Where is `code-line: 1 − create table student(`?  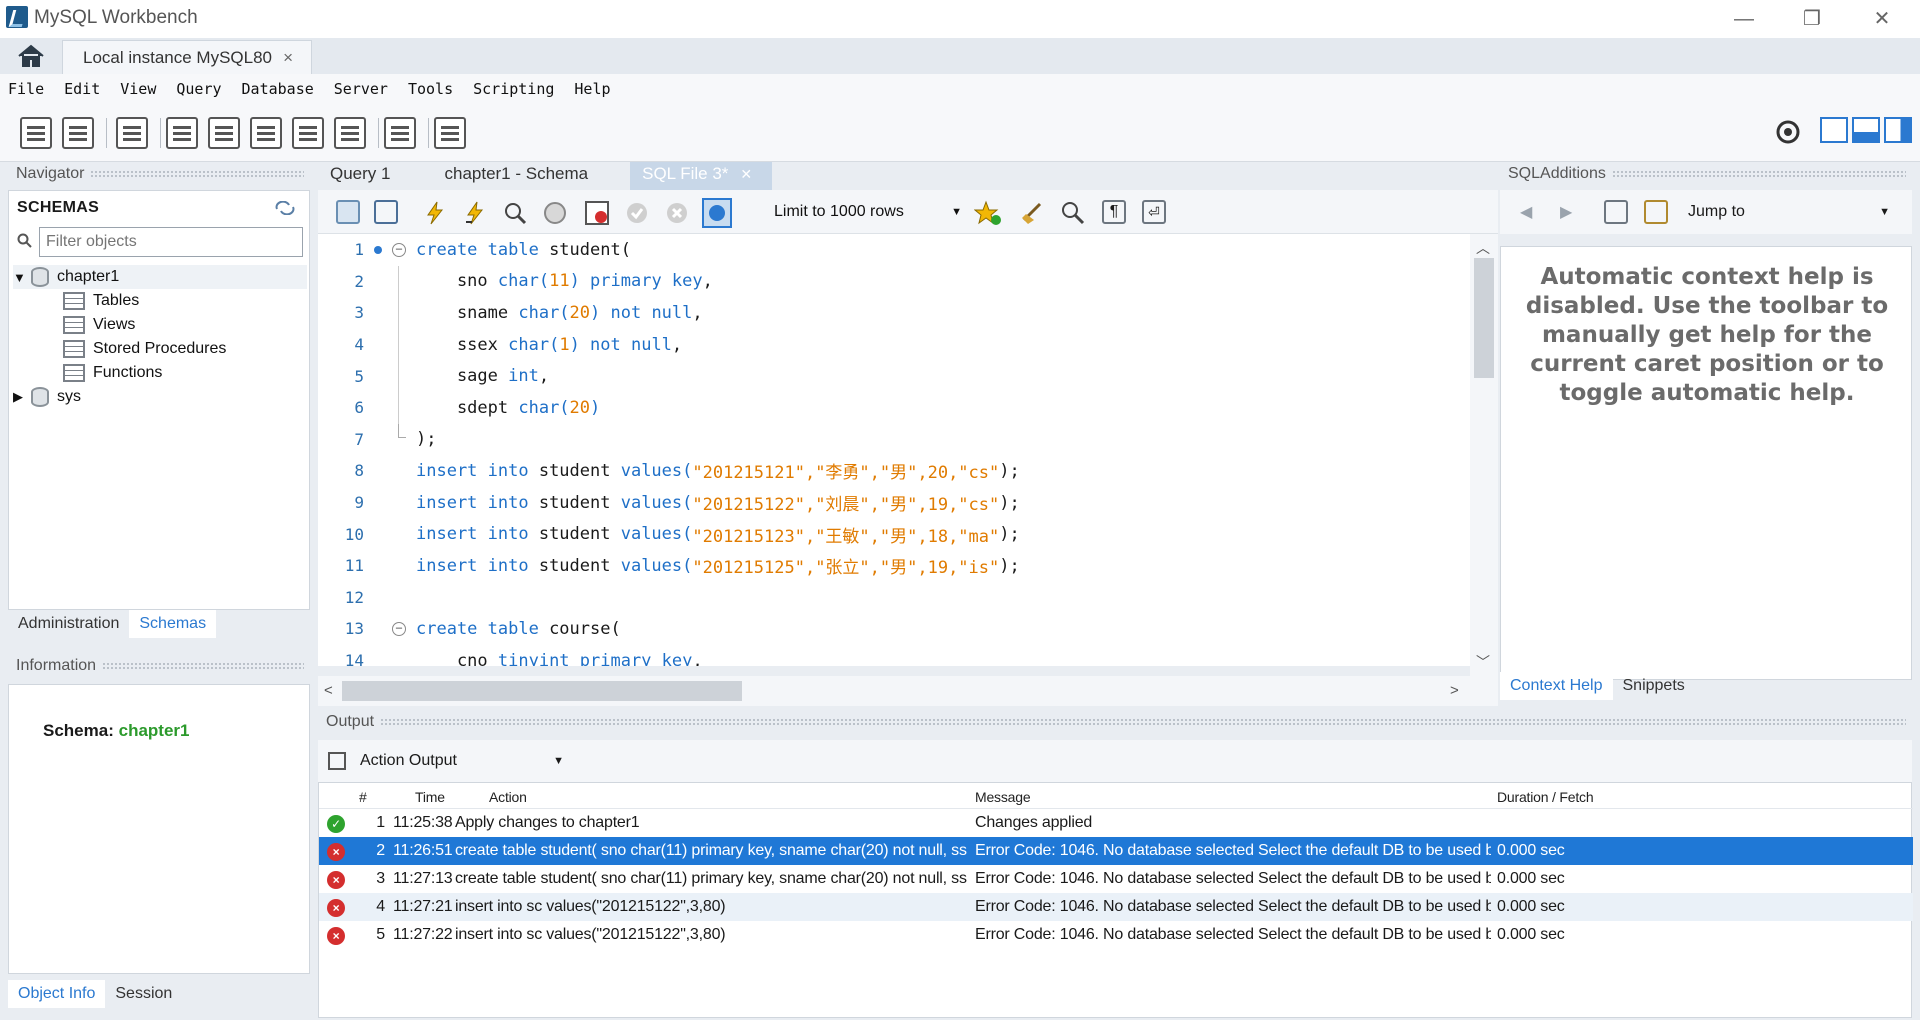 code-line: 1 − create table student( is located at coordinates (899, 250).